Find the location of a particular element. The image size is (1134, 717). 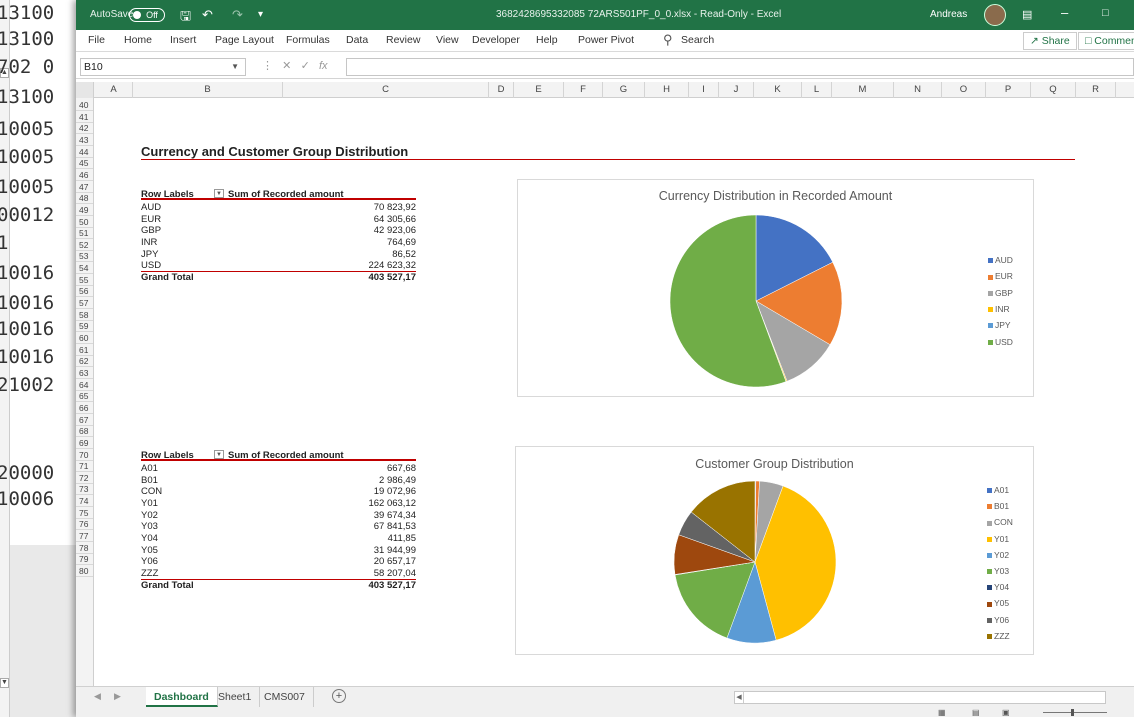

undo-icon: ↶ is located at coordinates (207, 15).